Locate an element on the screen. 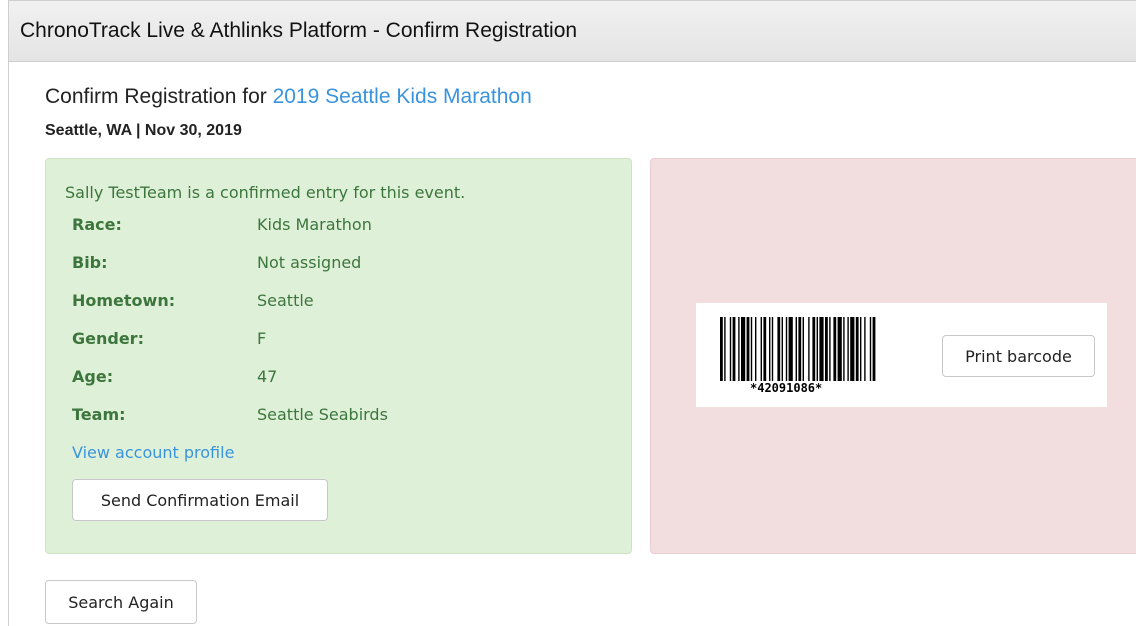 The image size is (1136, 626). barcode-image is located at coordinates (798, 349).